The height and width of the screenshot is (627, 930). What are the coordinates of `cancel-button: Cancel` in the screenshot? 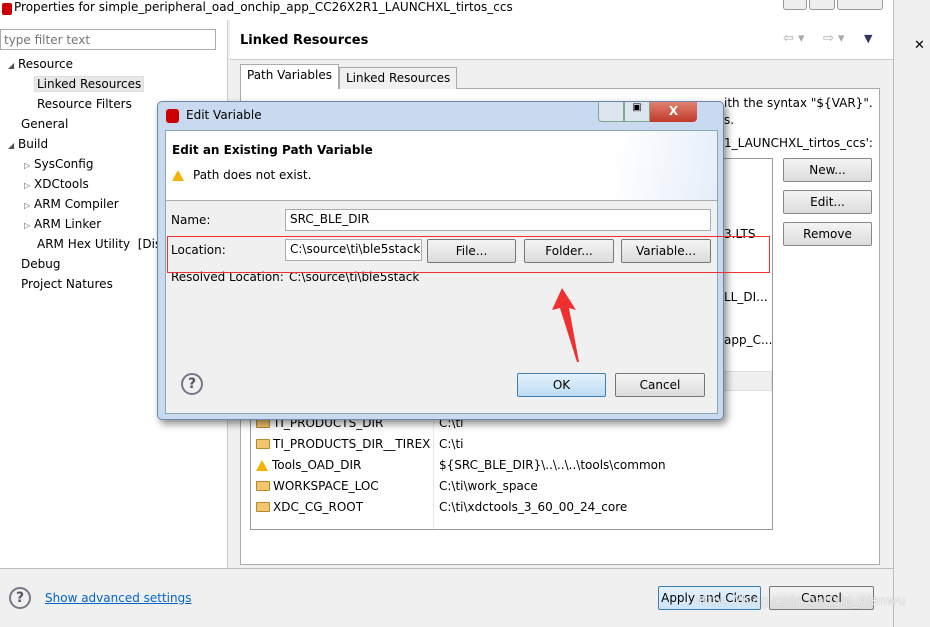 It's located at (660, 385).